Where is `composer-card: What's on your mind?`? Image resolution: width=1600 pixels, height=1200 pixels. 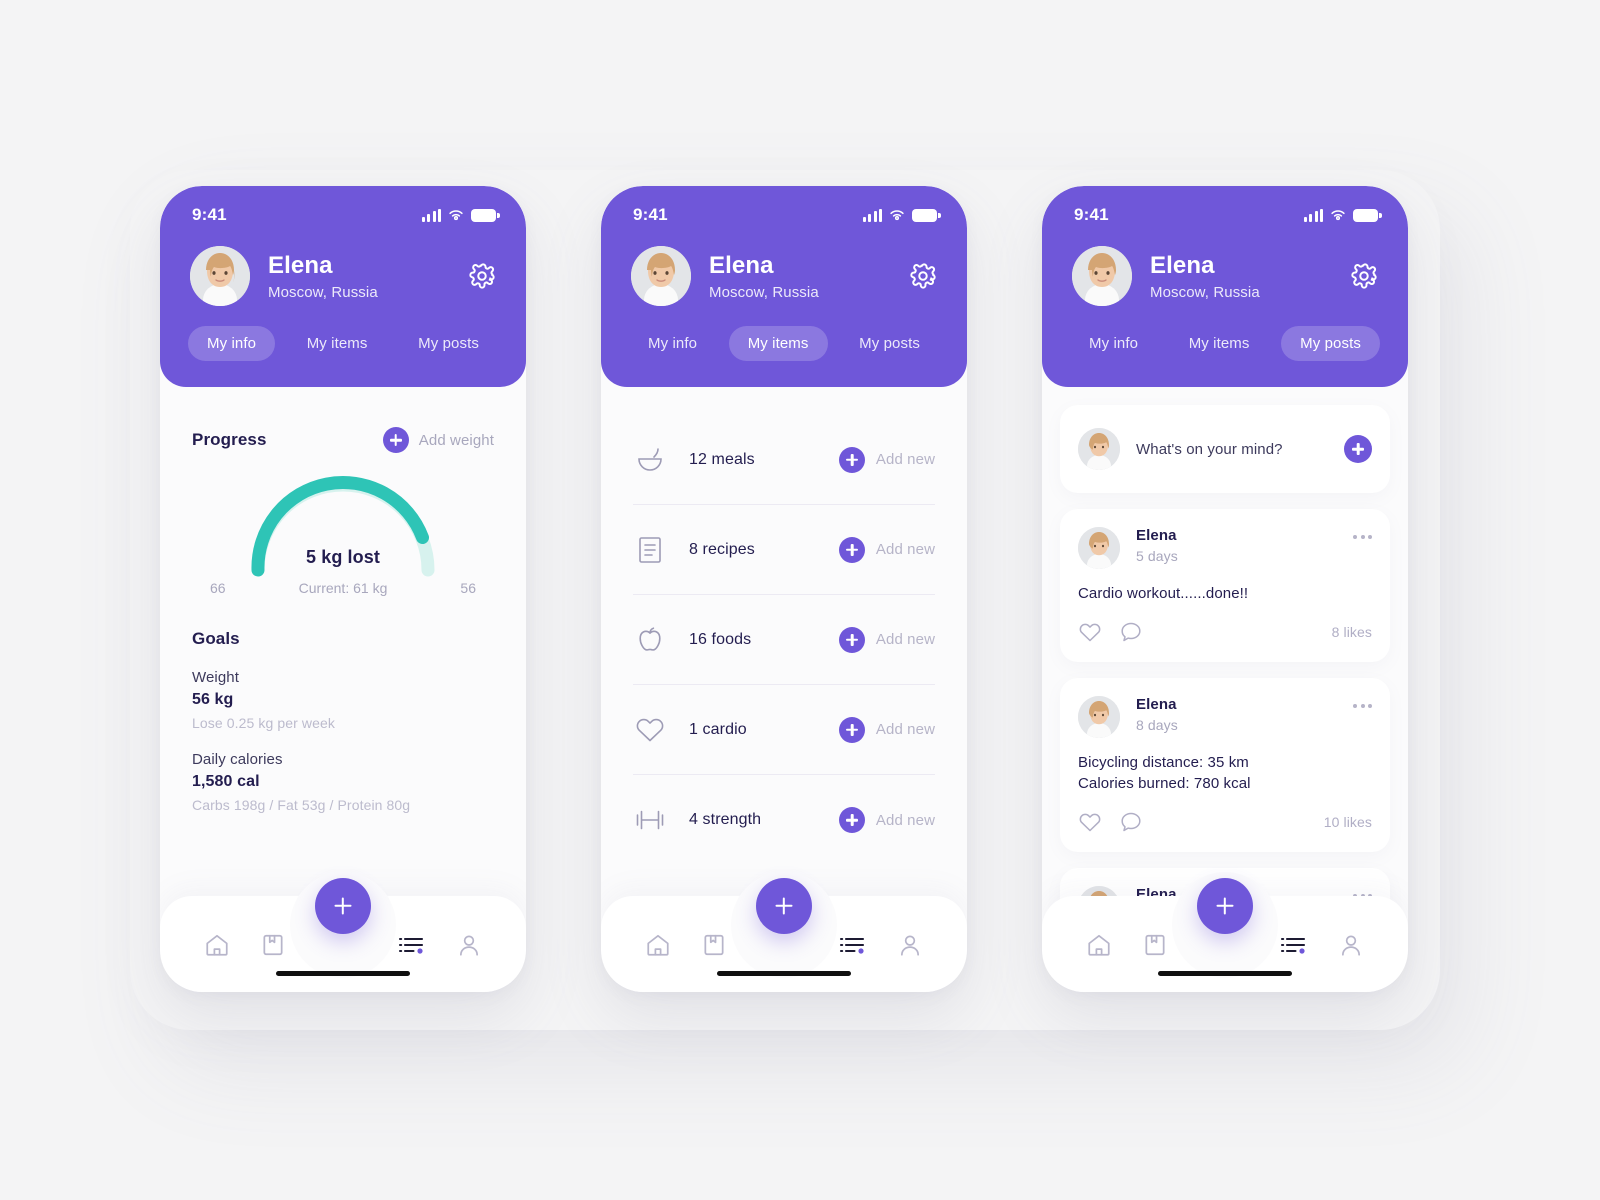
composer-card: What's on your mind? is located at coordinates (1225, 449).